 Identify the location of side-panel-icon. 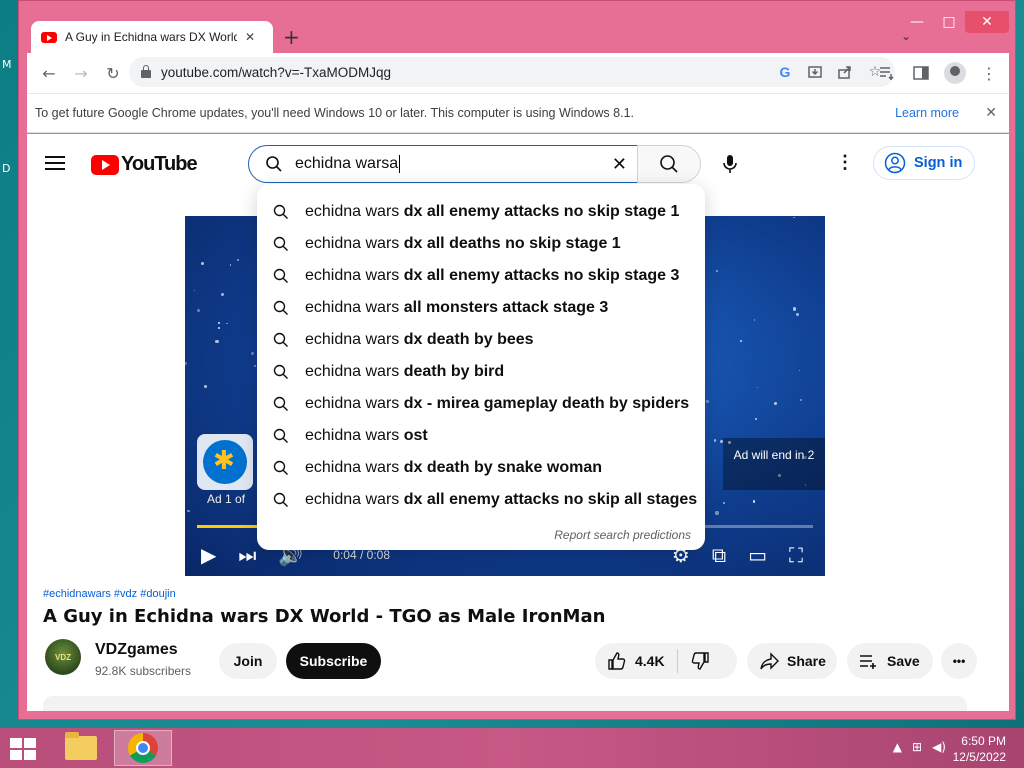
(921, 73).